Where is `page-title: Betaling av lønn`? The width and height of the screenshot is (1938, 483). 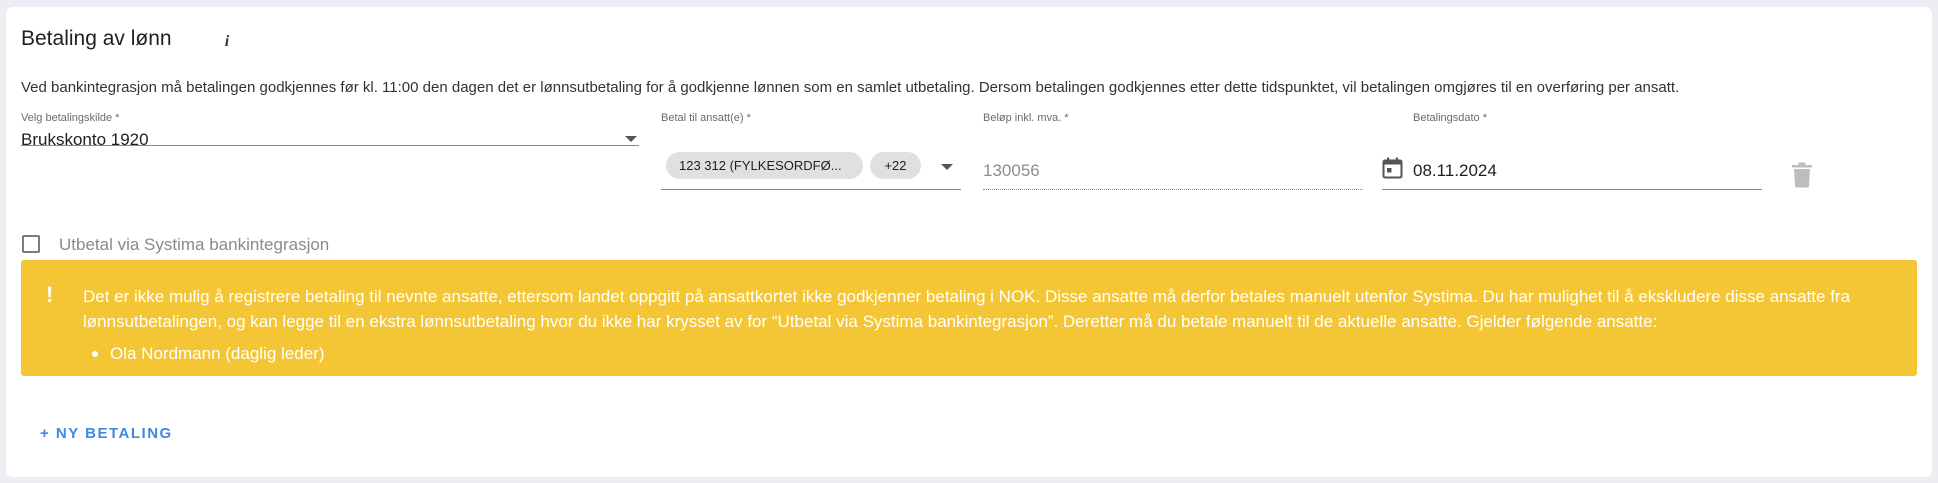 page-title: Betaling av lønn is located at coordinates (96, 38).